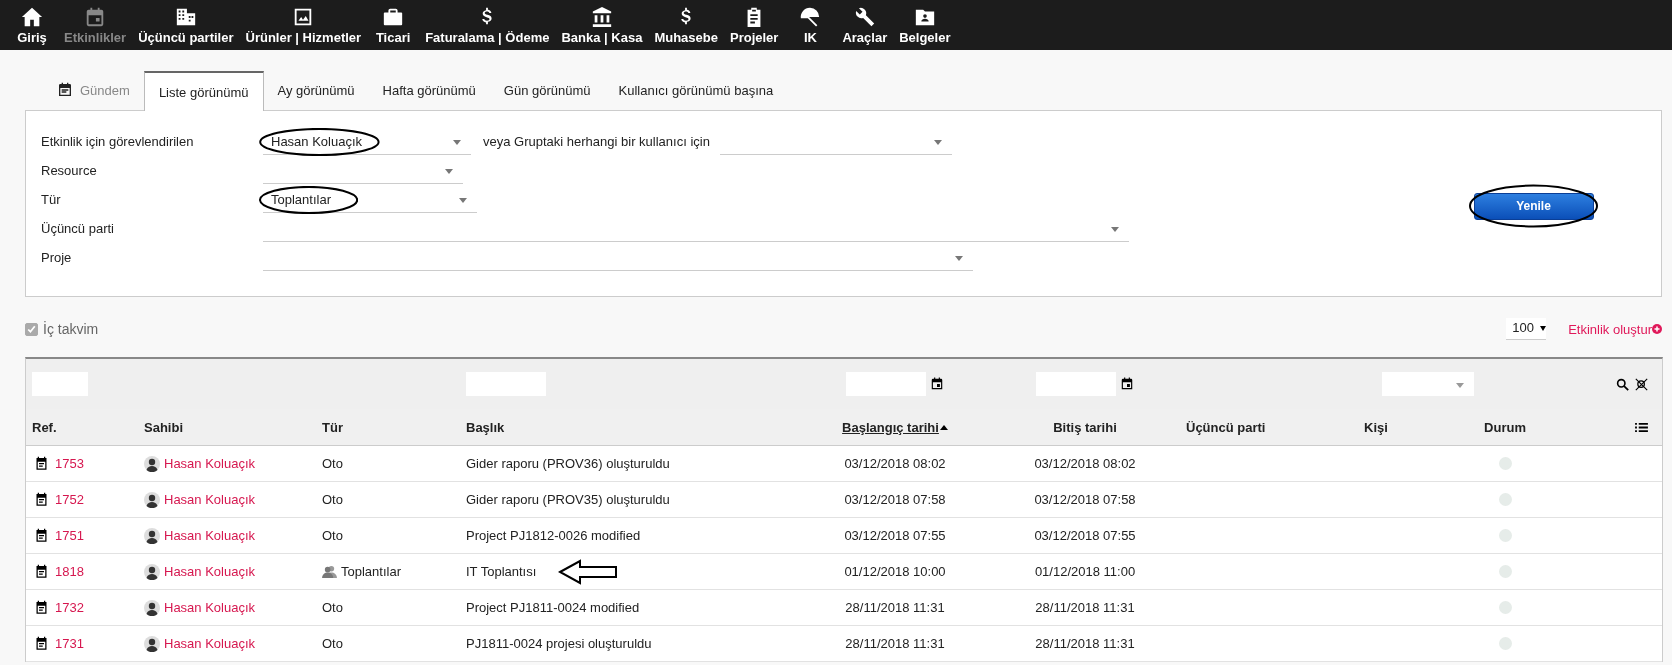  I want to click on column-header: Tür, so click(332, 427).